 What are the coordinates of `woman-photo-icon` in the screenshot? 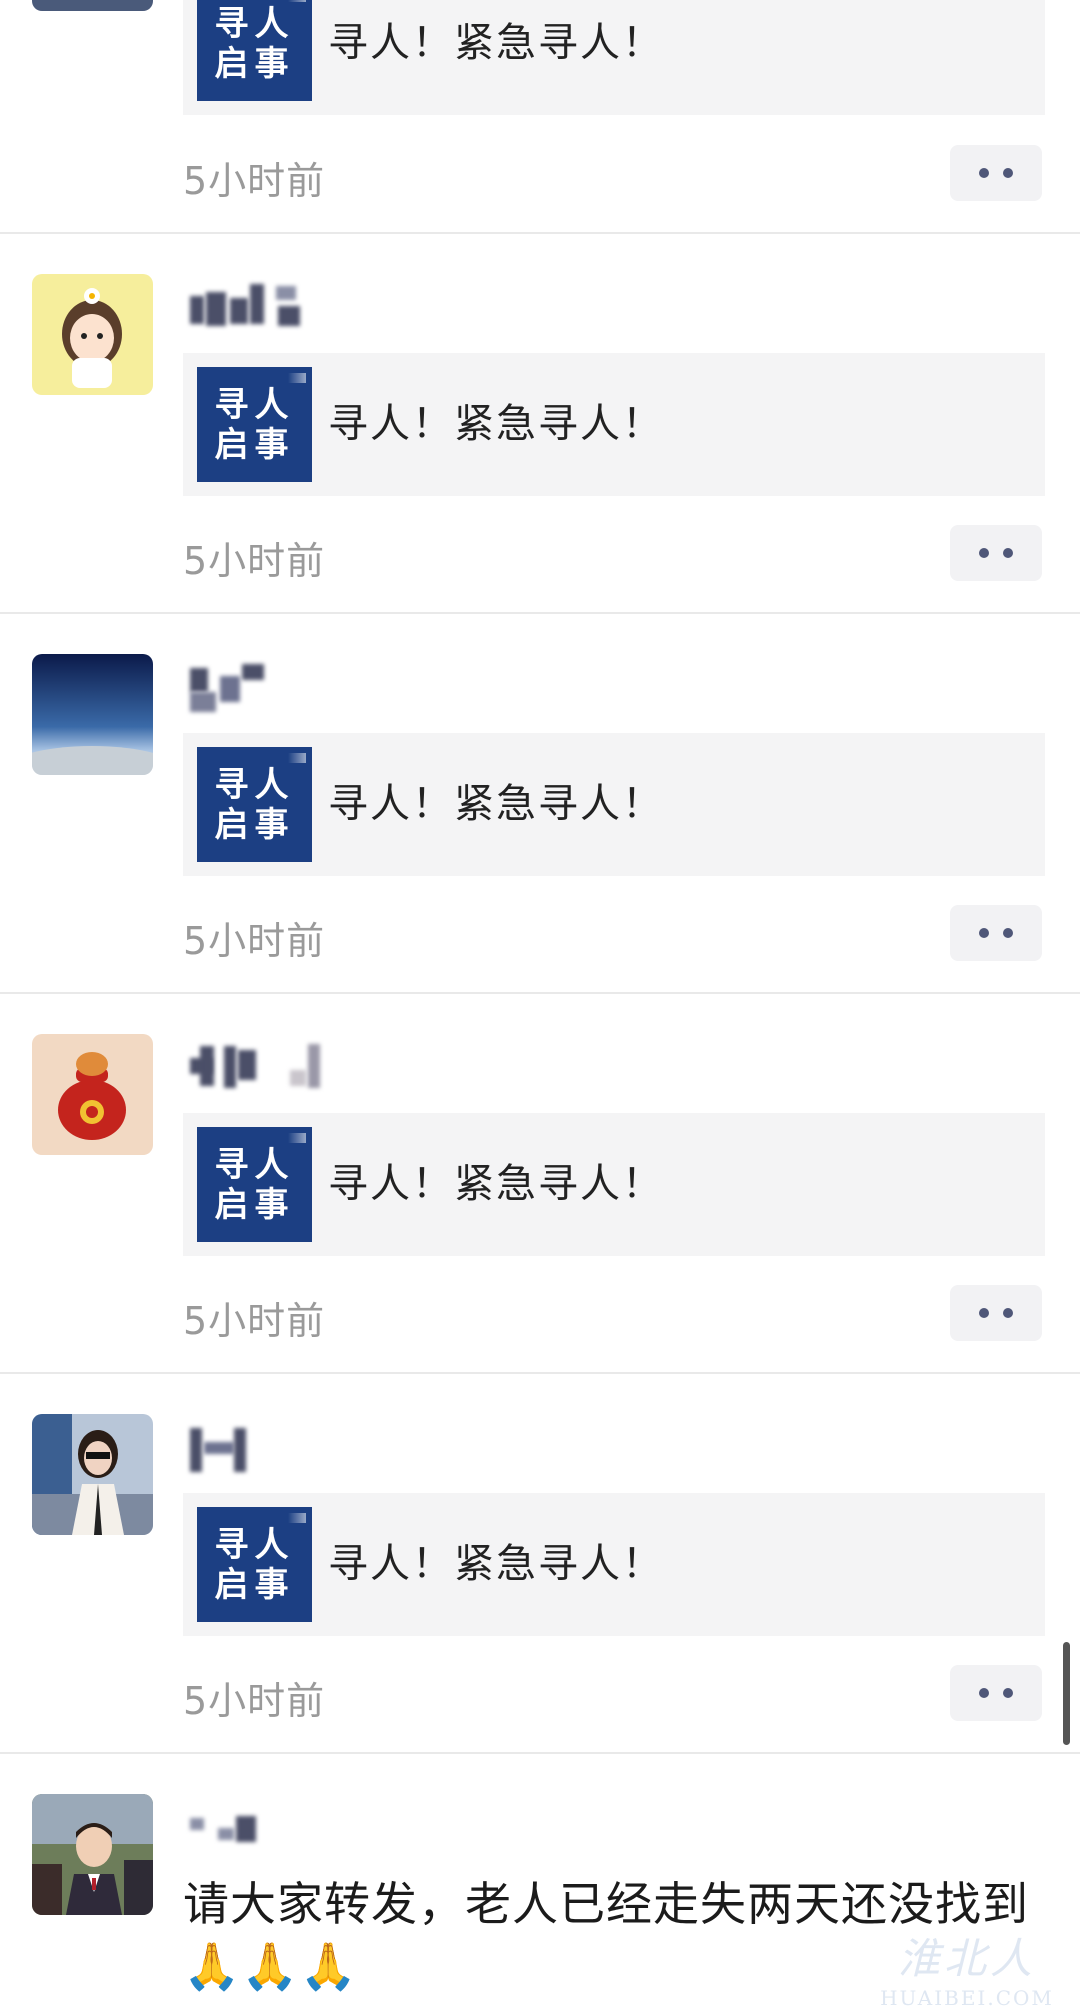 It's located at (92, 1474).